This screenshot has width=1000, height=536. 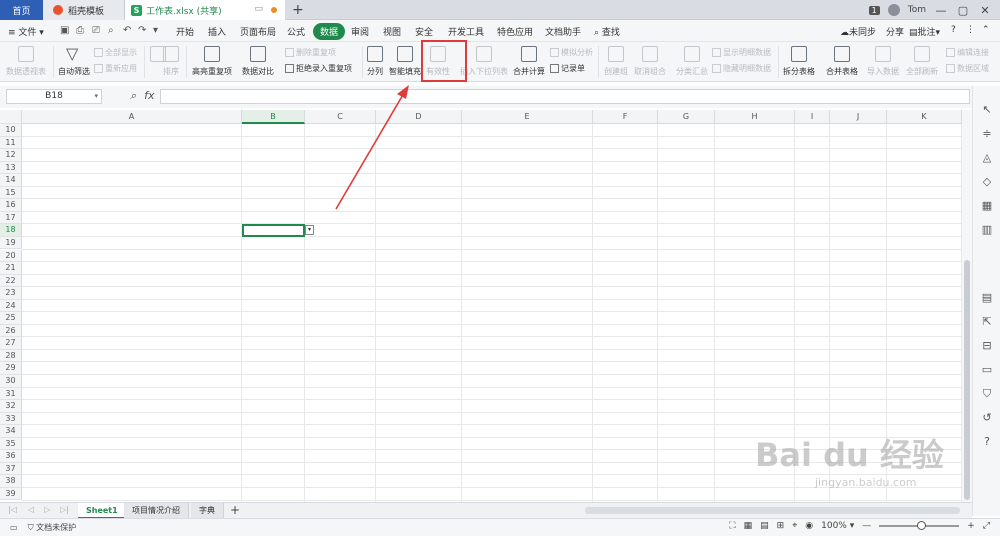 I want to click on share-button: 分享, so click(x=895, y=31).